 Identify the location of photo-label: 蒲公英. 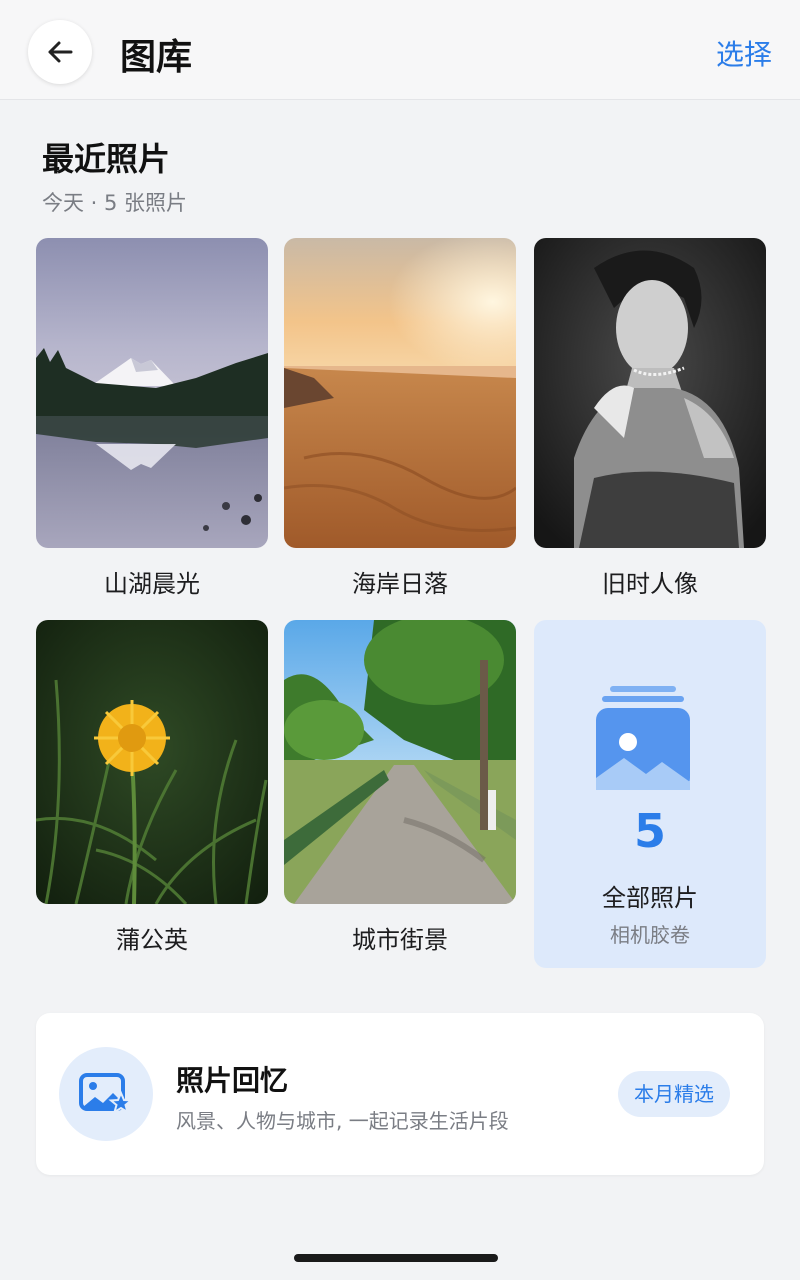
(152, 940).